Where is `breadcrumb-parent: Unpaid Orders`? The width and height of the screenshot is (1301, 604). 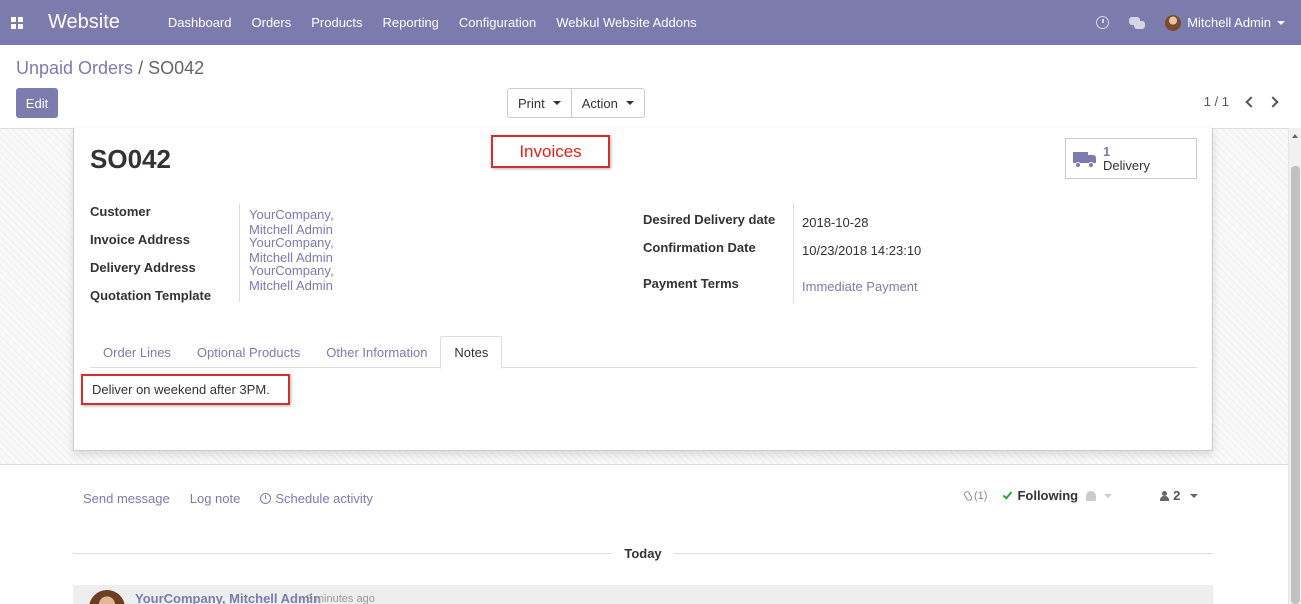 breadcrumb-parent: Unpaid Orders is located at coordinates (74, 68).